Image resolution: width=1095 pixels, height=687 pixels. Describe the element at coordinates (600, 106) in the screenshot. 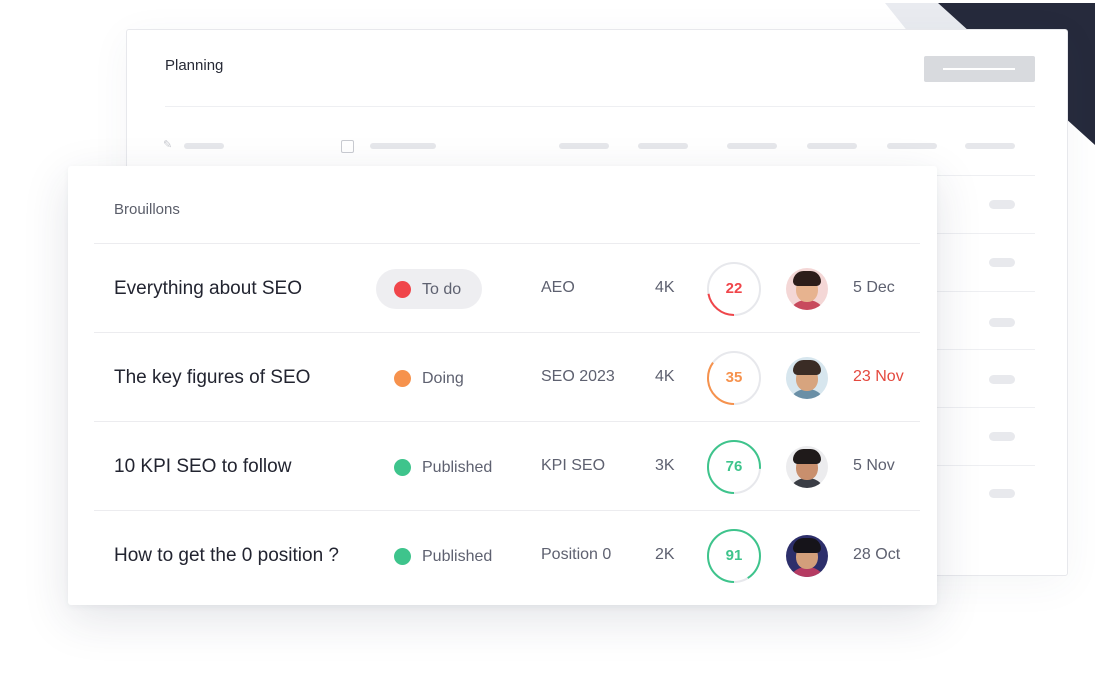

I see `planning-divider` at that location.